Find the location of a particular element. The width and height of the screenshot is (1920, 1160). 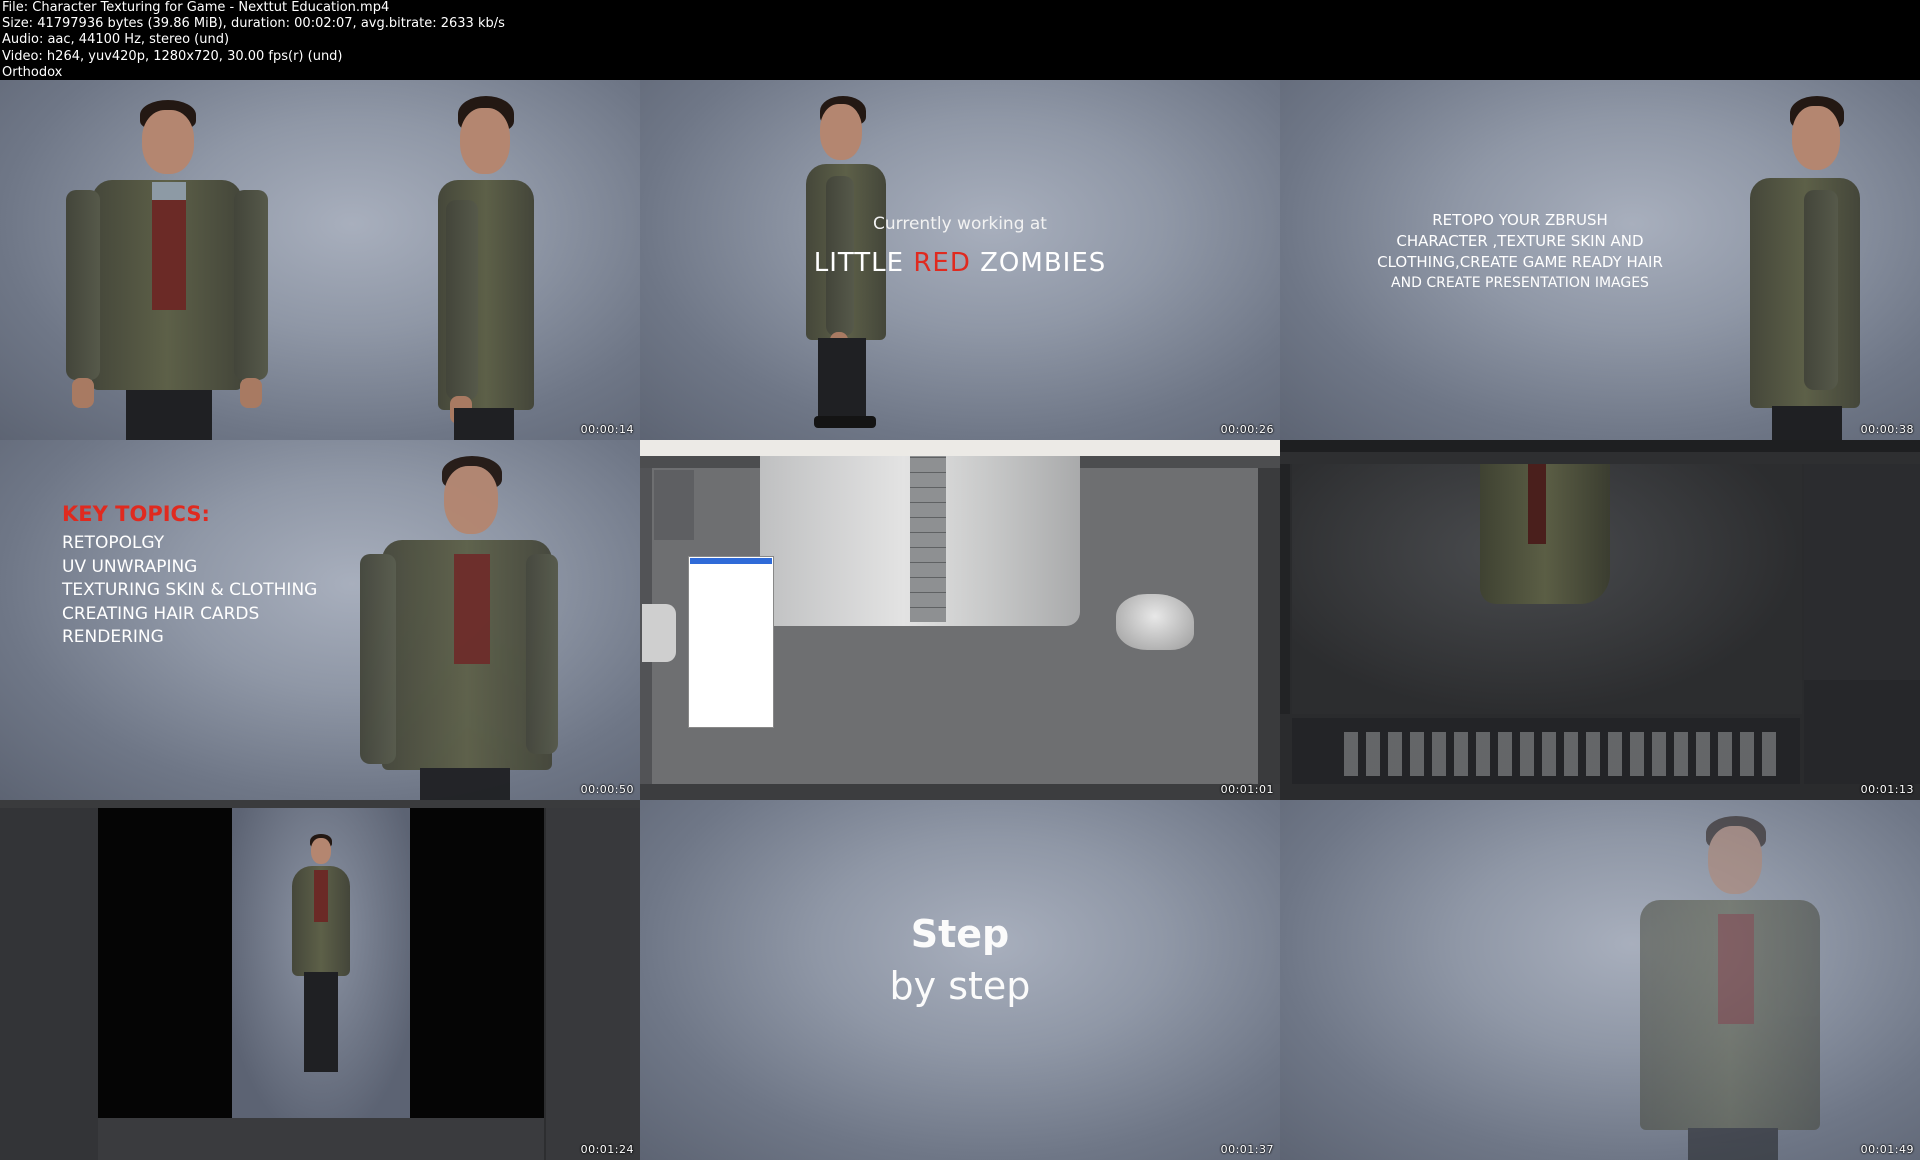

key-topic-item: CREATING HAIR CARDS is located at coordinates (161, 613).